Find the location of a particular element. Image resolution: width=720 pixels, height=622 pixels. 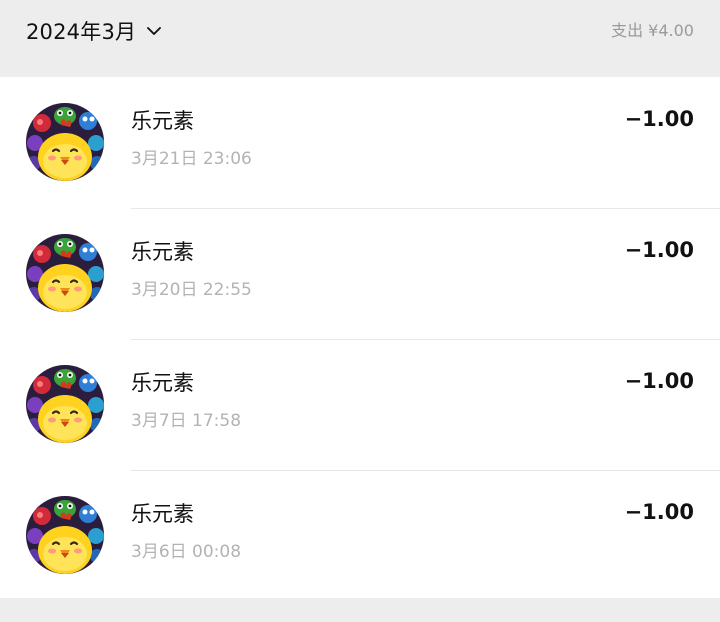

chevron-down-icon is located at coordinates (154, 31).